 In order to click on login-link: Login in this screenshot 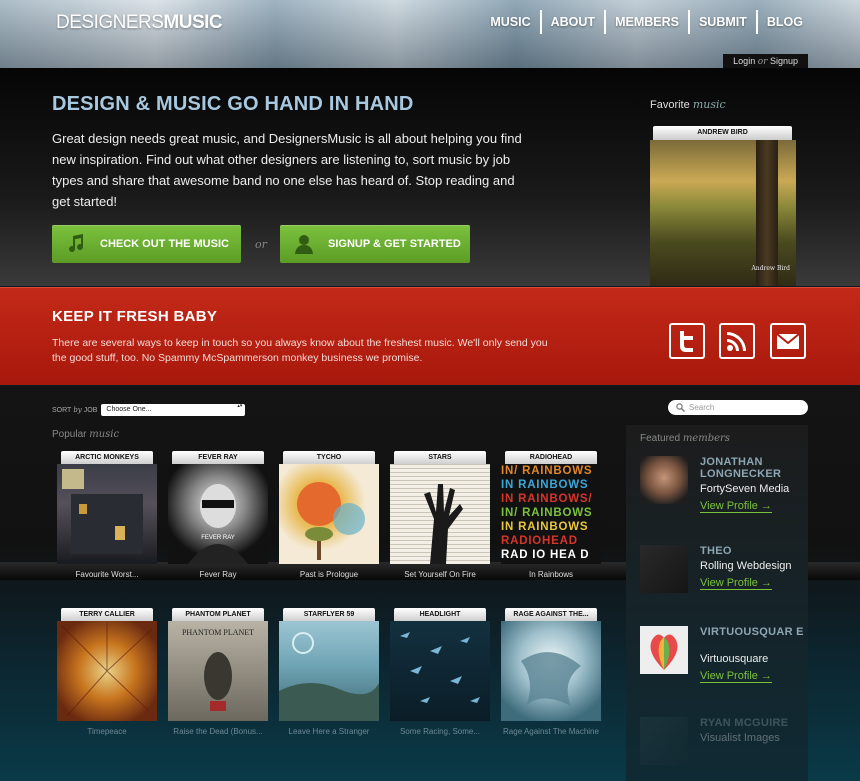, I will do `click(744, 61)`.